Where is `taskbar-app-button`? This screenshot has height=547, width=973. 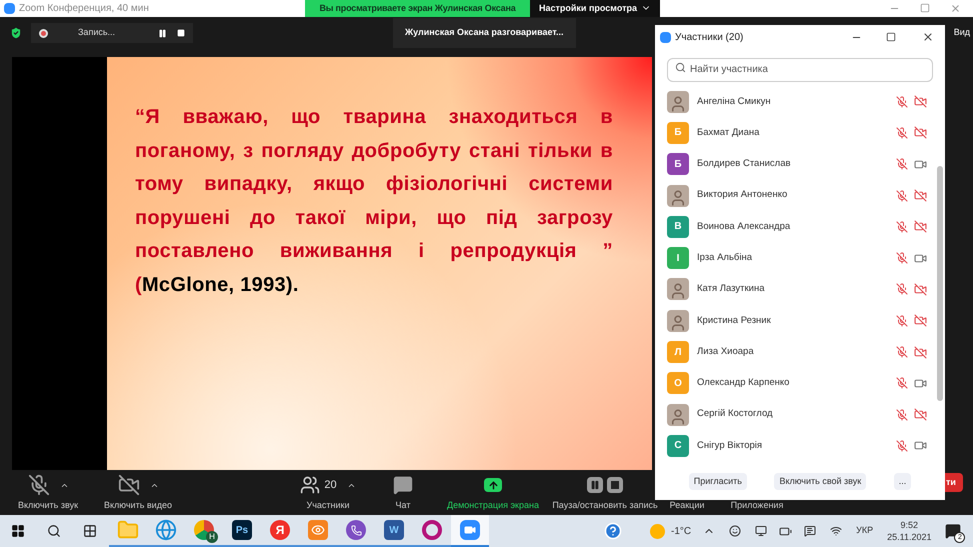
taskbar-app-button is located at coordinates (470, 531).